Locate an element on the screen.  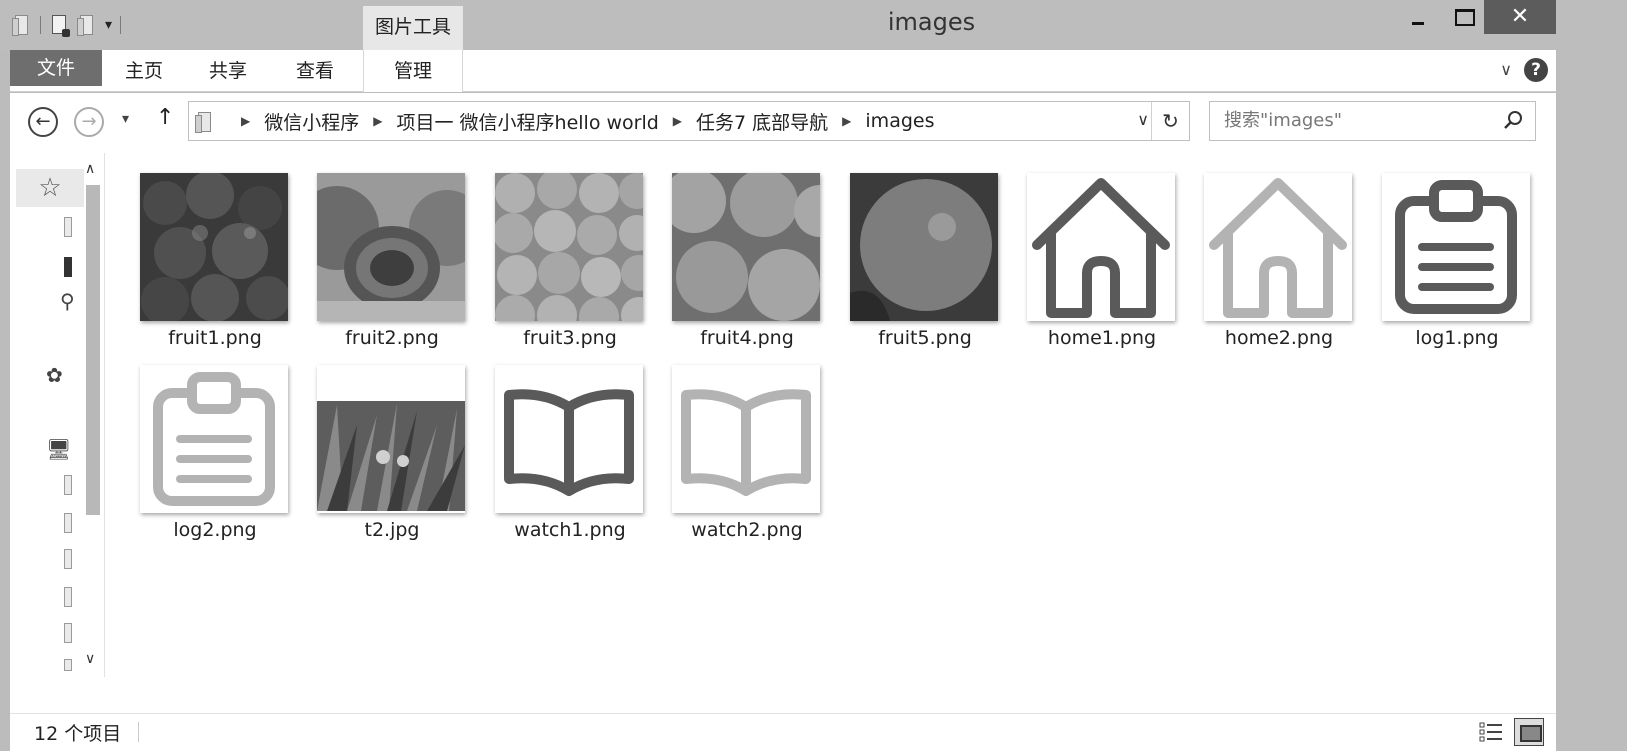
file-item: log1.png is located at coordinates (1457, 265).